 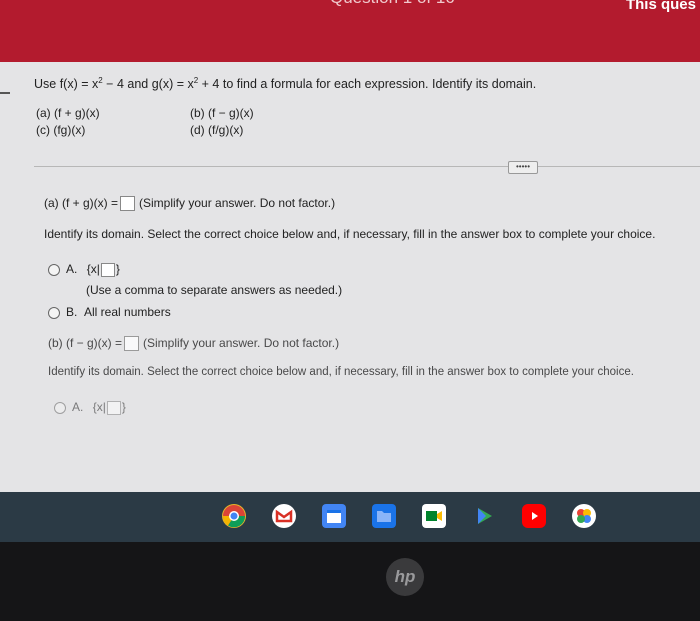 What do you see at coordinates (217, 130) in the screenshot?
I see `part-d-label: (d) (f/g)(x)` at bounding box center [217, 130].